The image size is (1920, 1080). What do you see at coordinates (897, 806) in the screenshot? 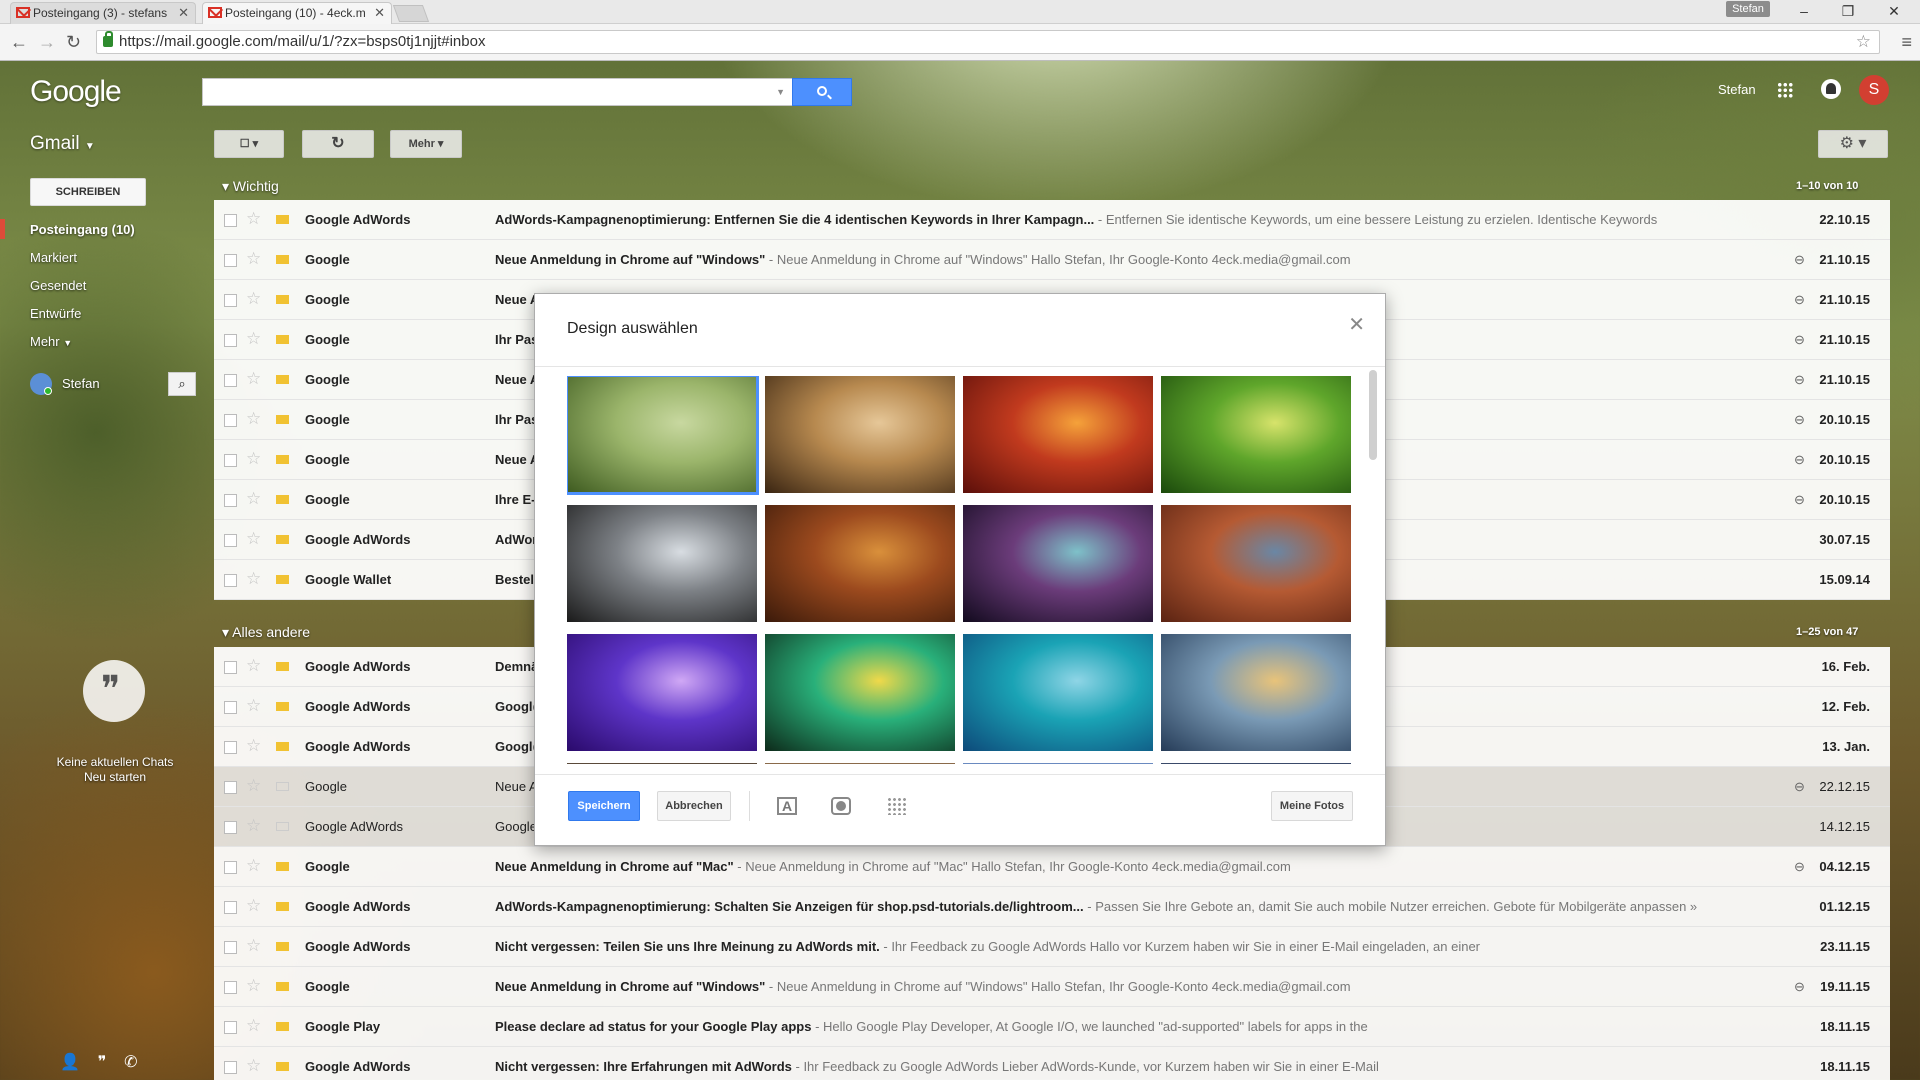
I see `blur-icon` at bounding box center [897, 806].